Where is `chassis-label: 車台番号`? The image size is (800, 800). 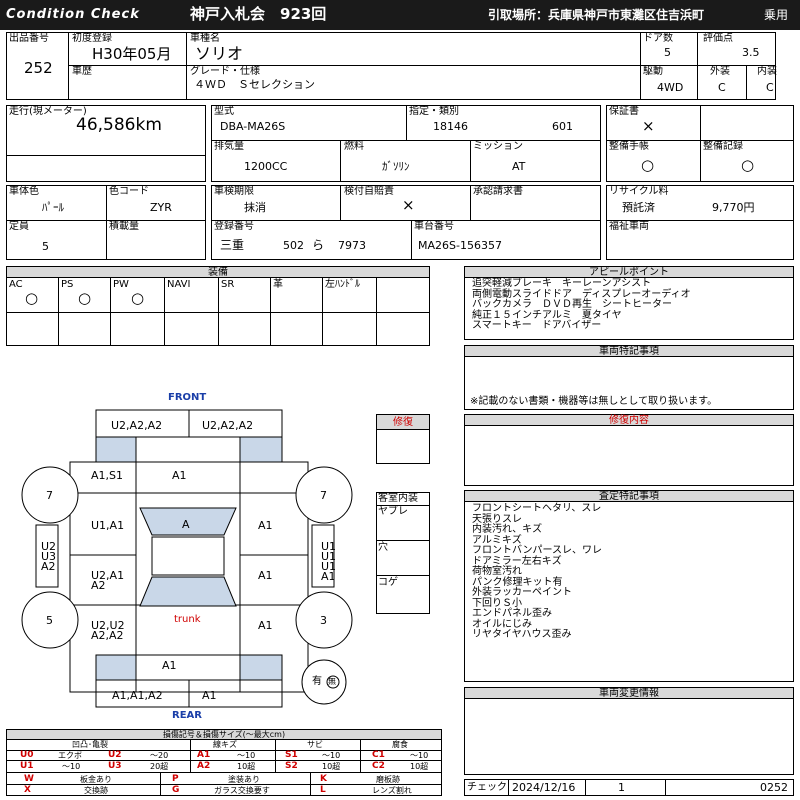 chassis-label: 車台番号 is located at coordinates (434, 226).